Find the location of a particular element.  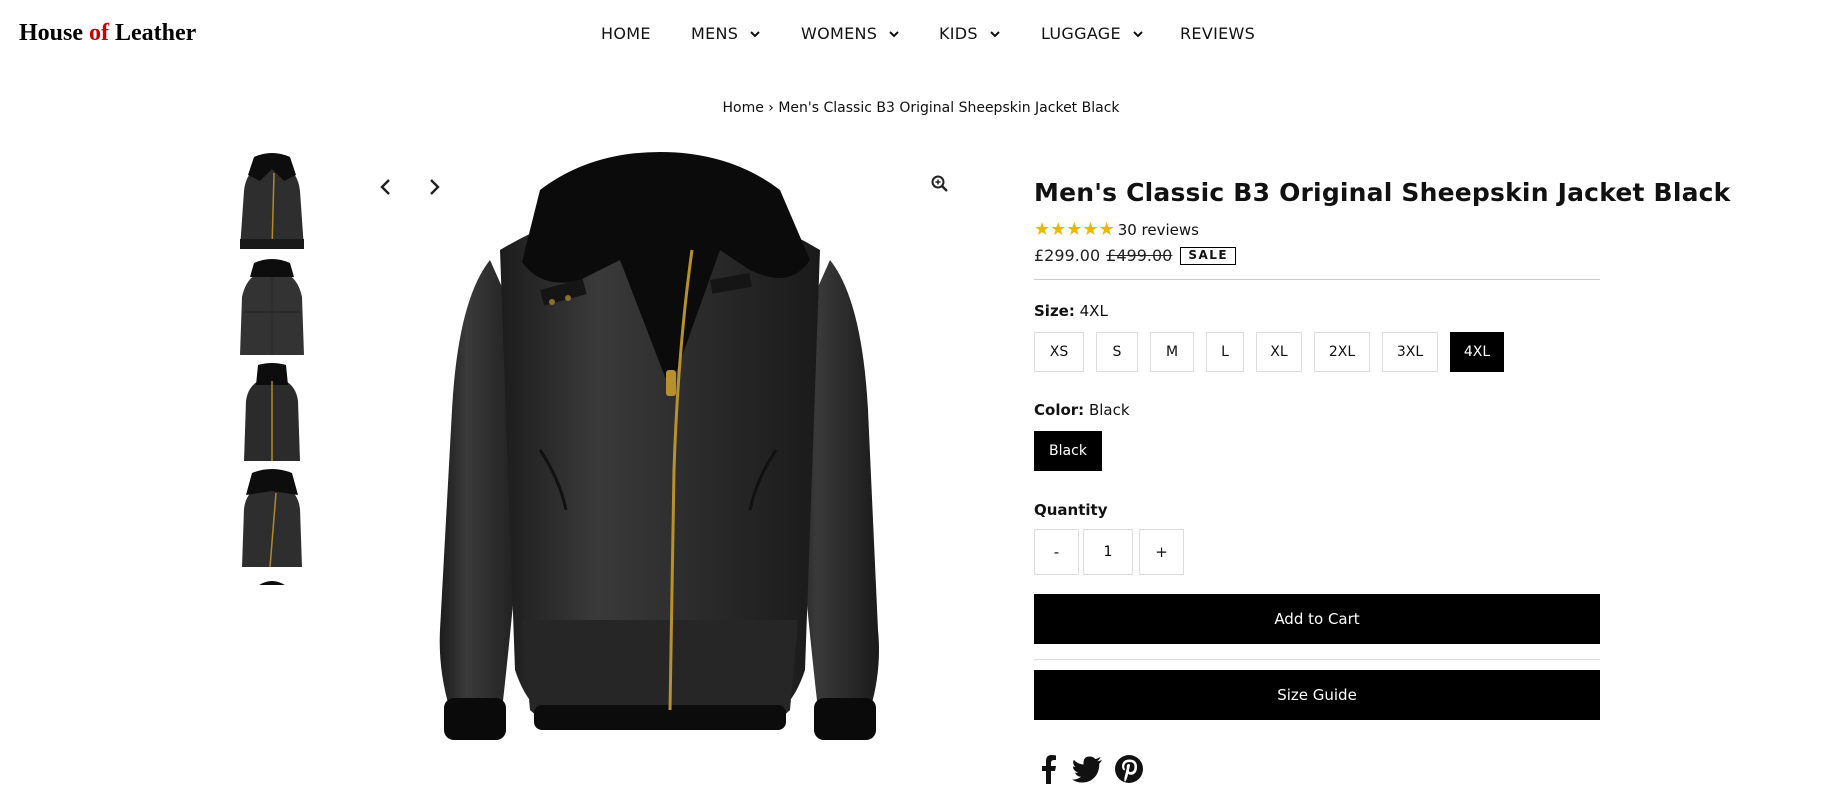

quantity-increase-button: + is located at coordinates (1161, 552).